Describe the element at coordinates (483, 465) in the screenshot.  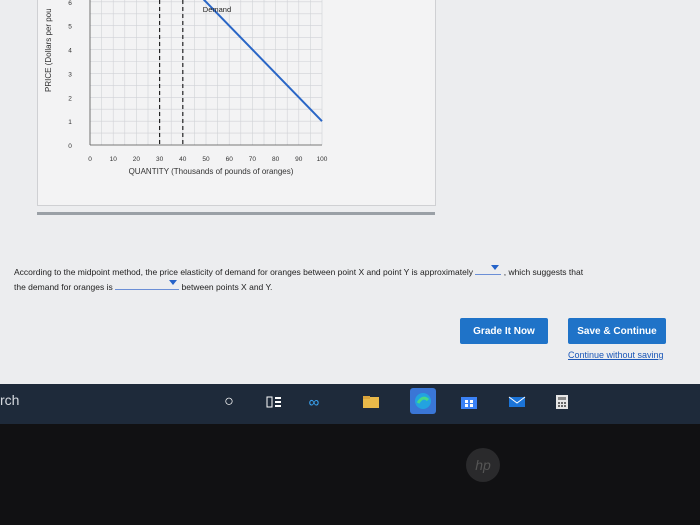
I see `hp-logo-icon: hp` at that location.